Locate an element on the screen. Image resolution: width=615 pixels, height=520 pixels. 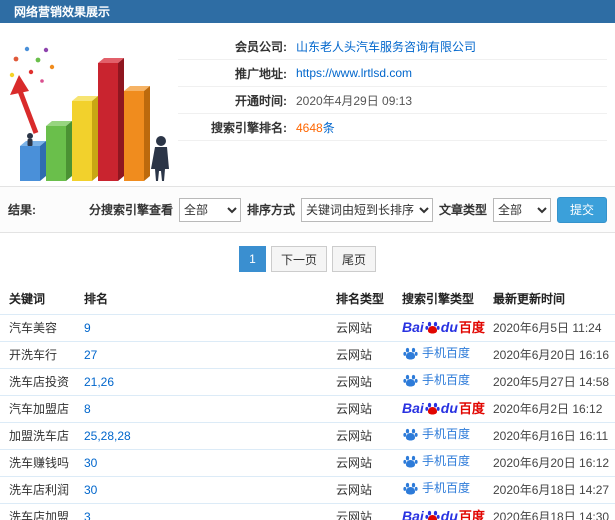
info-field-value: 2020年4月29日 09:13 is located at coordinates (354, 100).